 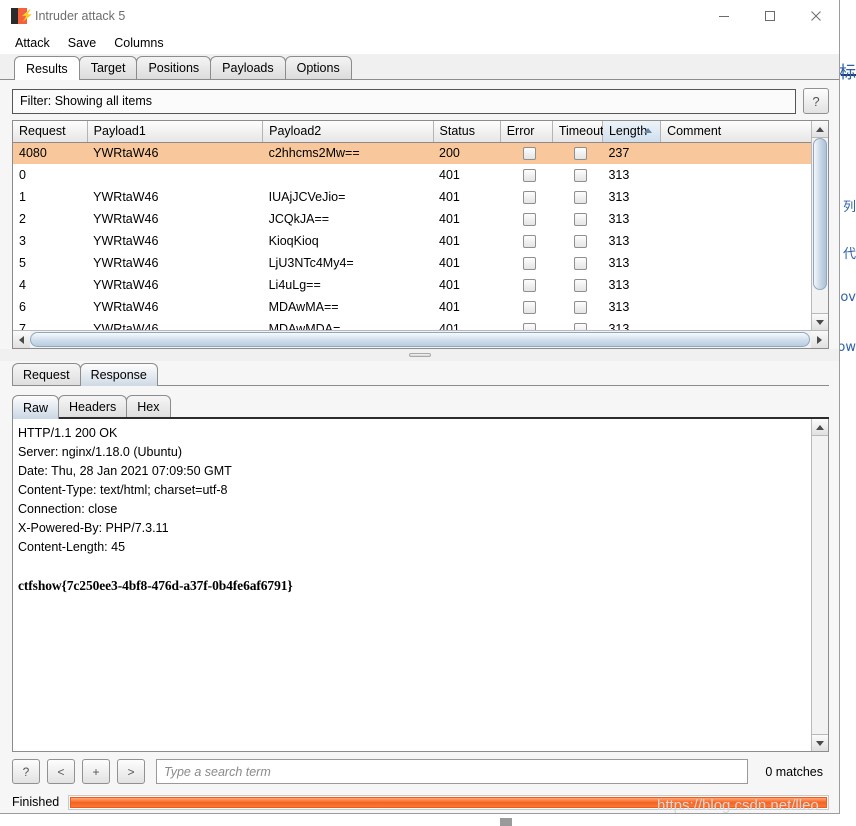 What do you see at coordinates (820, 214) in the screenshot?
I see `results-vscroll-thumb` at bounding box center [820, 214].